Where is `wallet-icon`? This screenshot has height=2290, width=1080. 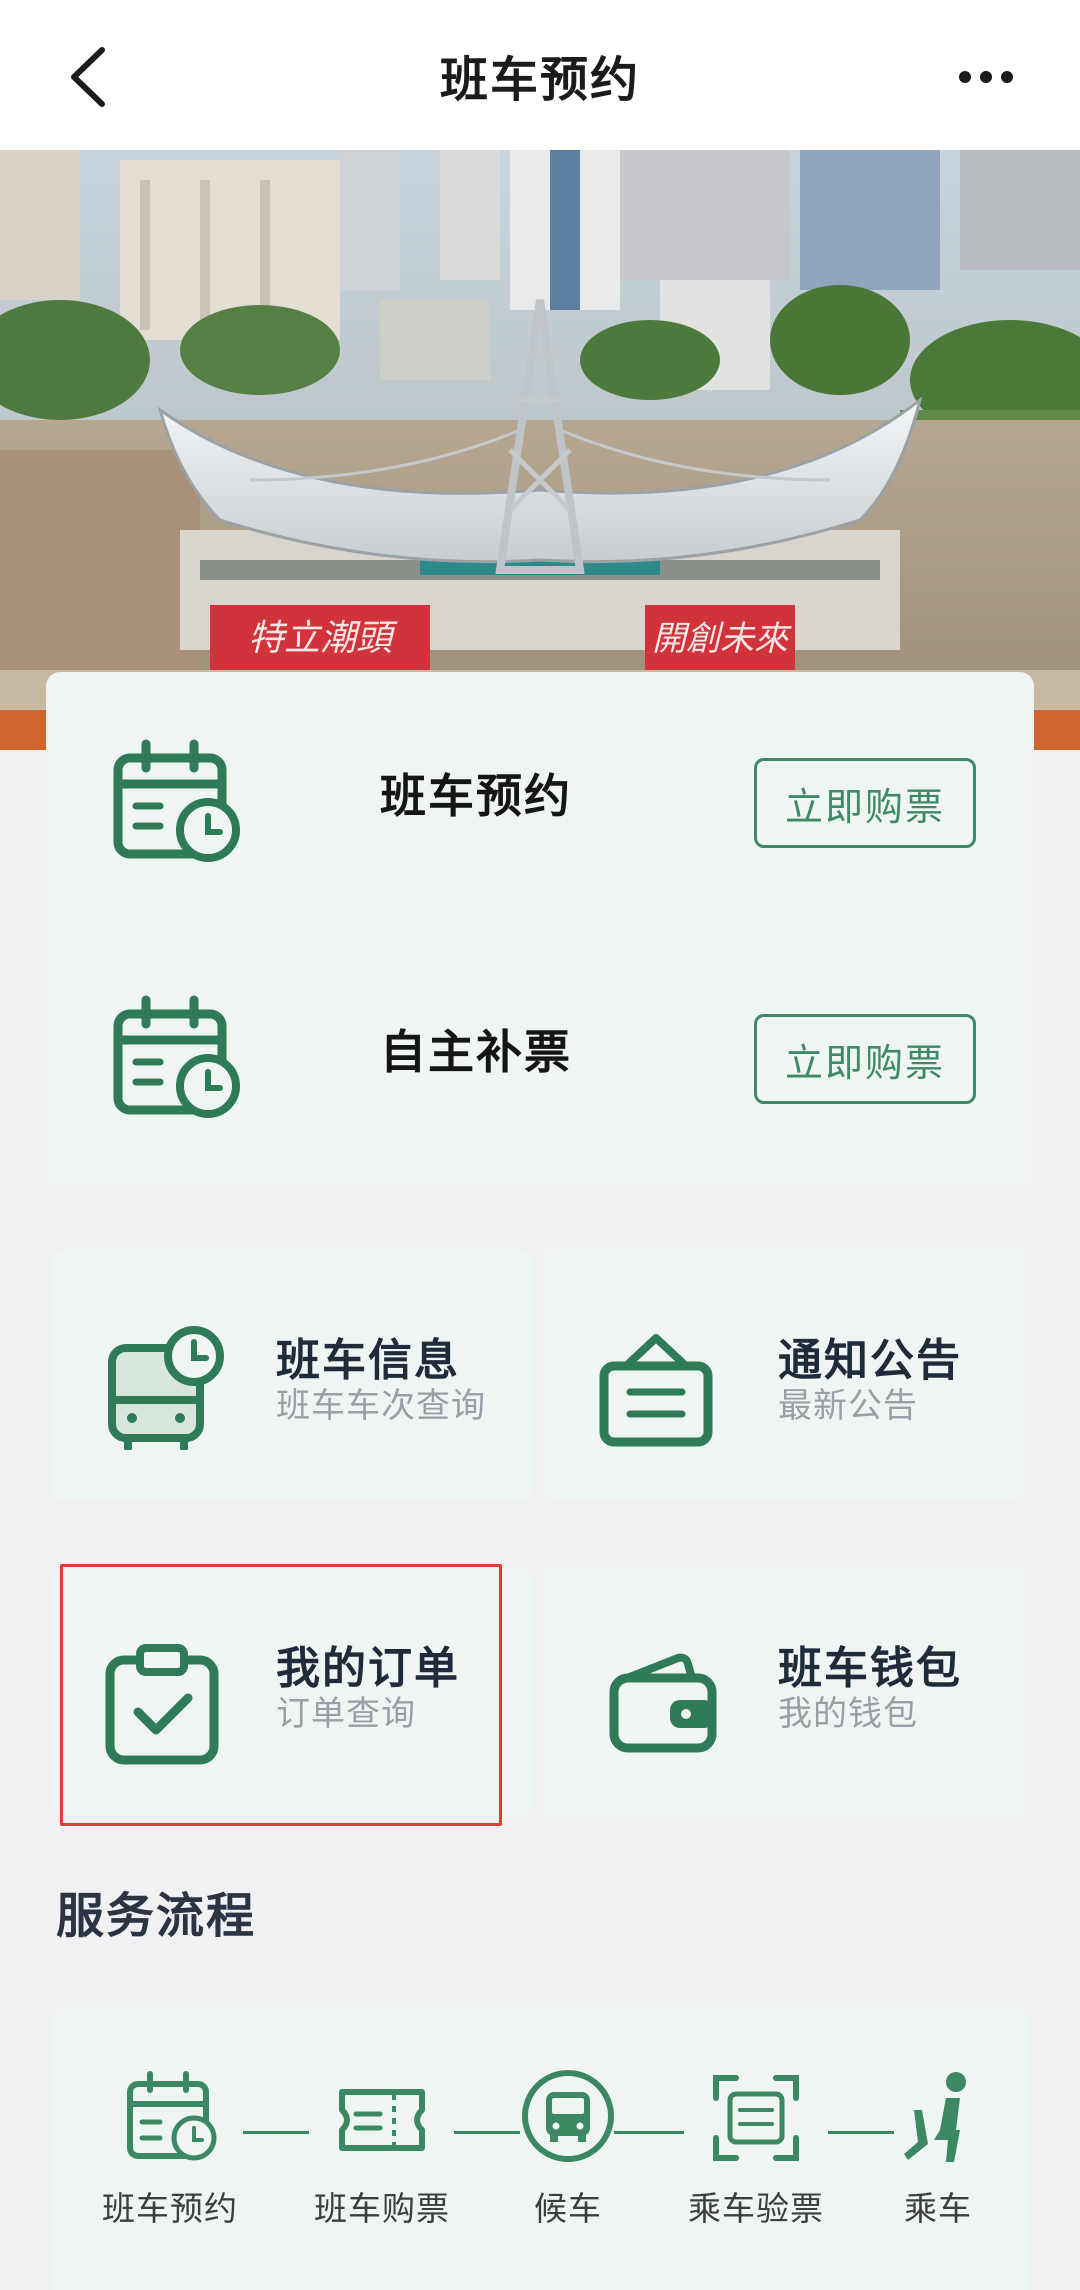 wallet-icon is located at coordinates (663, 1703).